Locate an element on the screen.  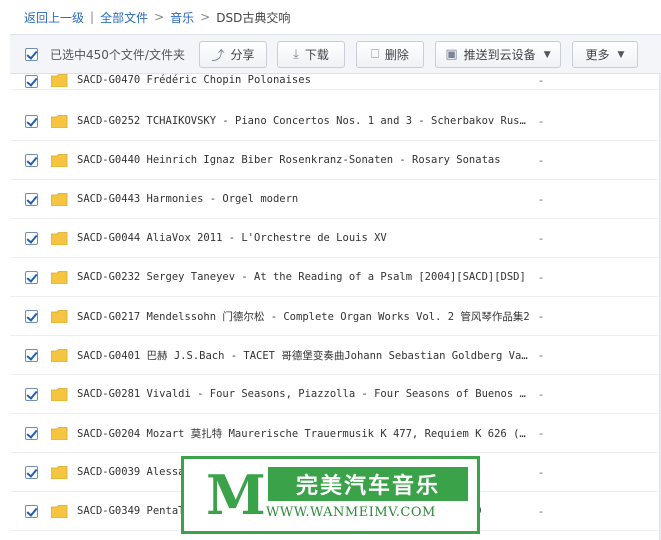
screen-icon: ▣ is located at coordinates (451, 54).